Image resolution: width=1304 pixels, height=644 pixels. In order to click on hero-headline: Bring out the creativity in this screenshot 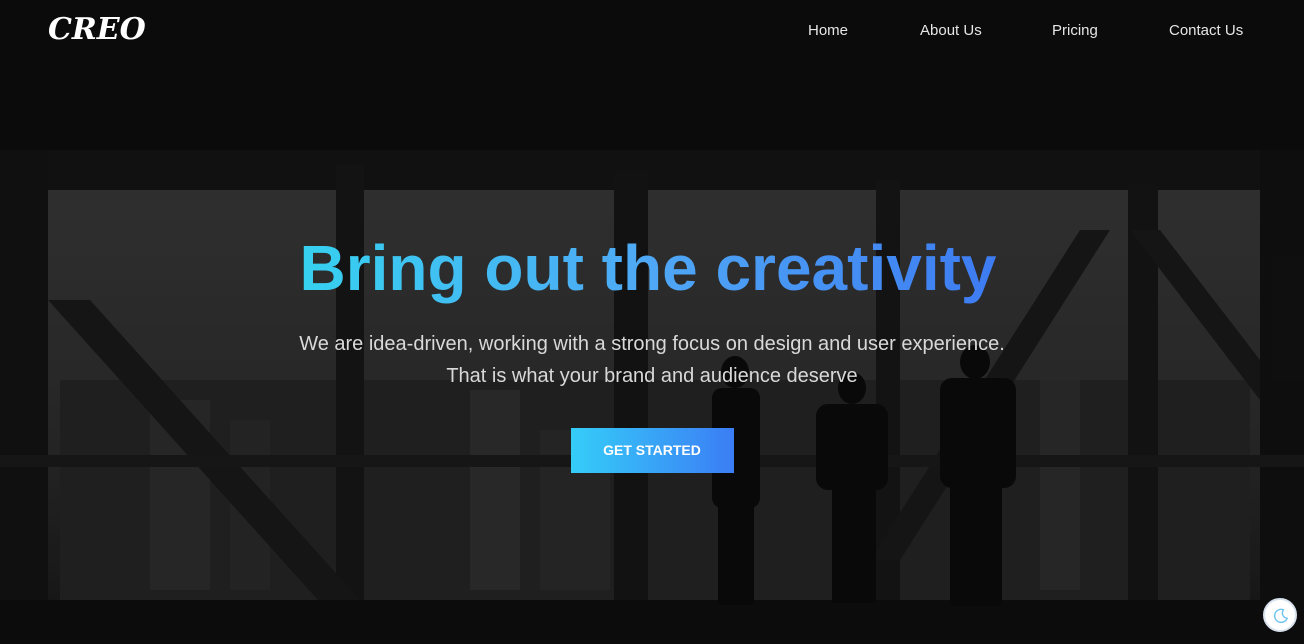, I will do `click(648, 268)`.